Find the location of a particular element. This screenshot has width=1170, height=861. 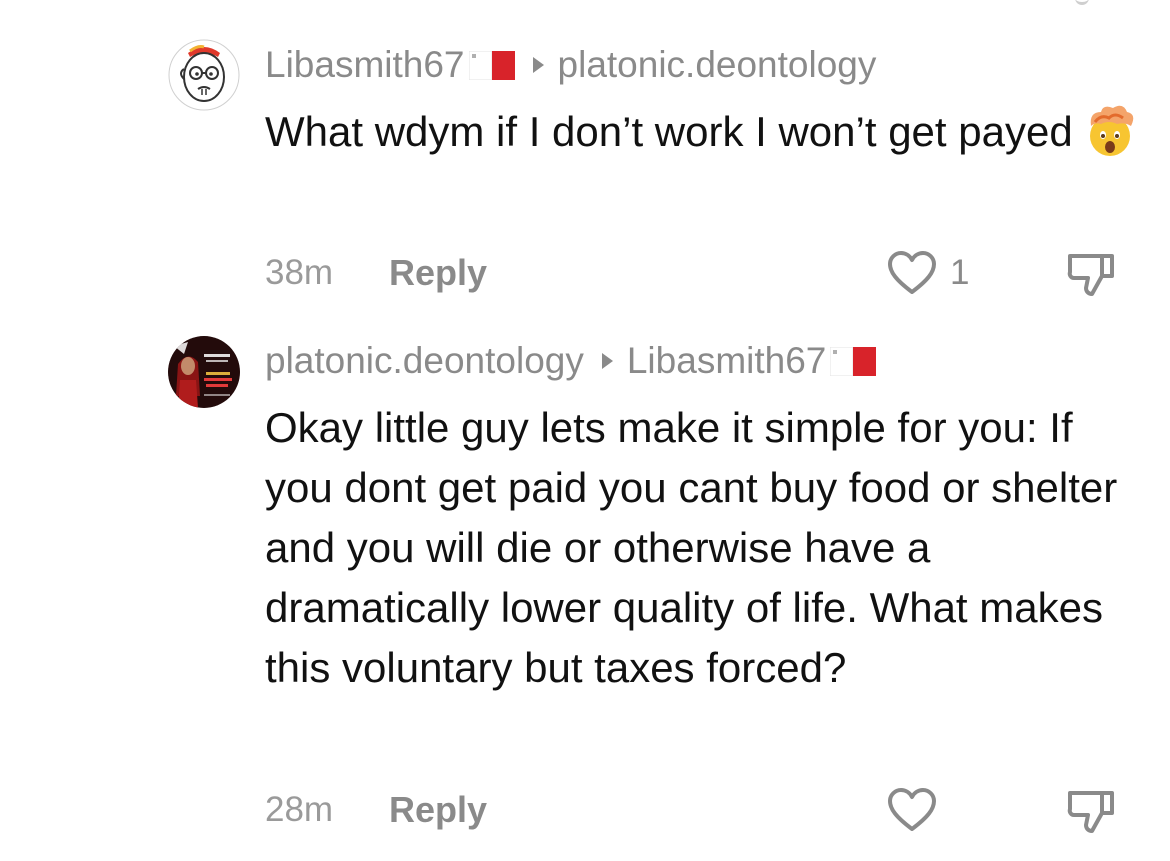

like-button: 1 is located at coordinates (927, 273).